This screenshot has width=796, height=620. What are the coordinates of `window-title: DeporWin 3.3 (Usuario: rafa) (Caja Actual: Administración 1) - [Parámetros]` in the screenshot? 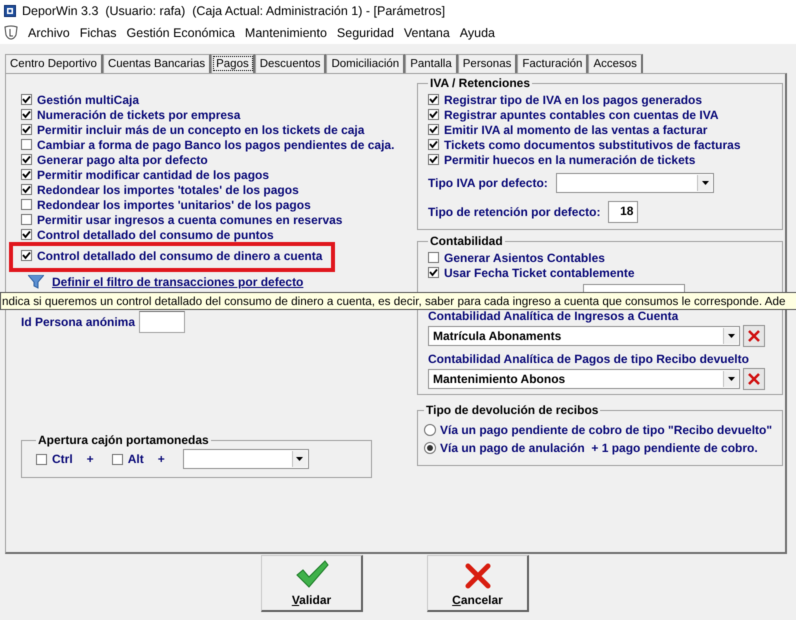 It's located at (234, 11).